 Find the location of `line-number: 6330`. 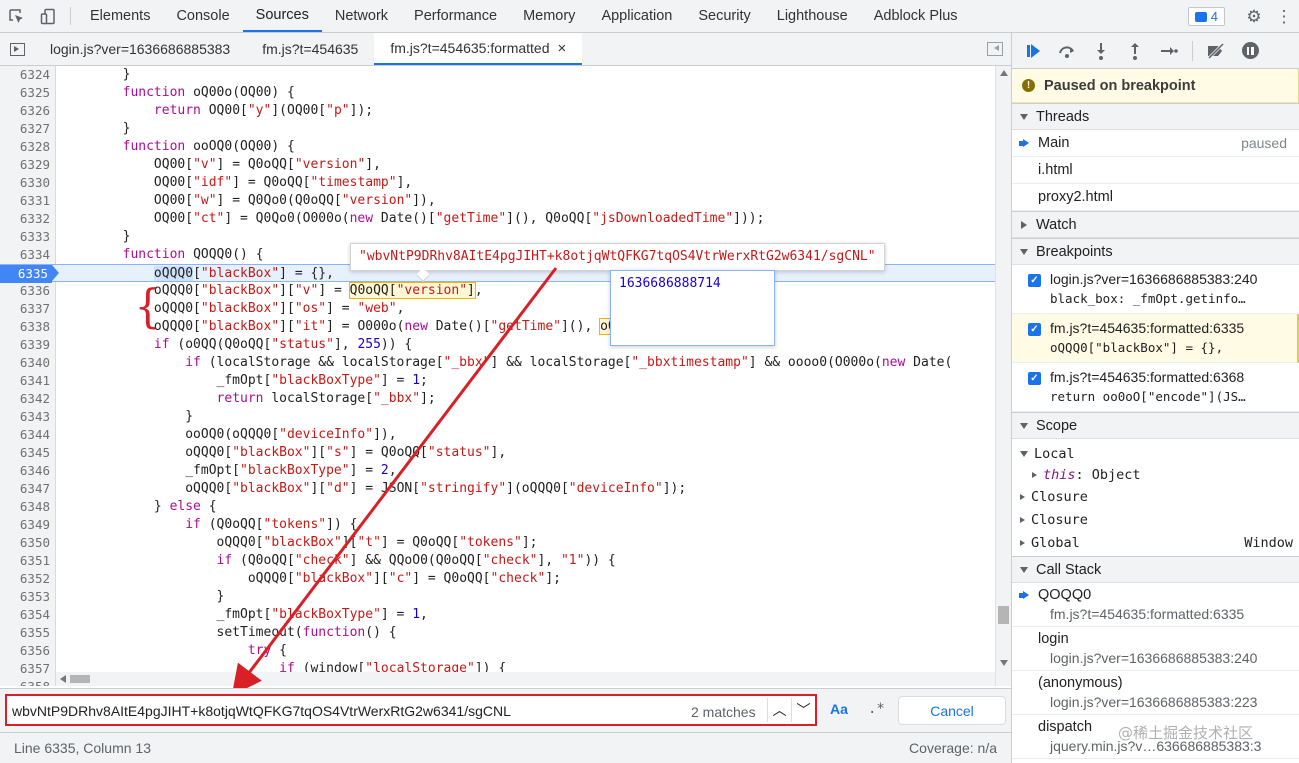

line-number: 6330 is located at coordinates (25, 183).